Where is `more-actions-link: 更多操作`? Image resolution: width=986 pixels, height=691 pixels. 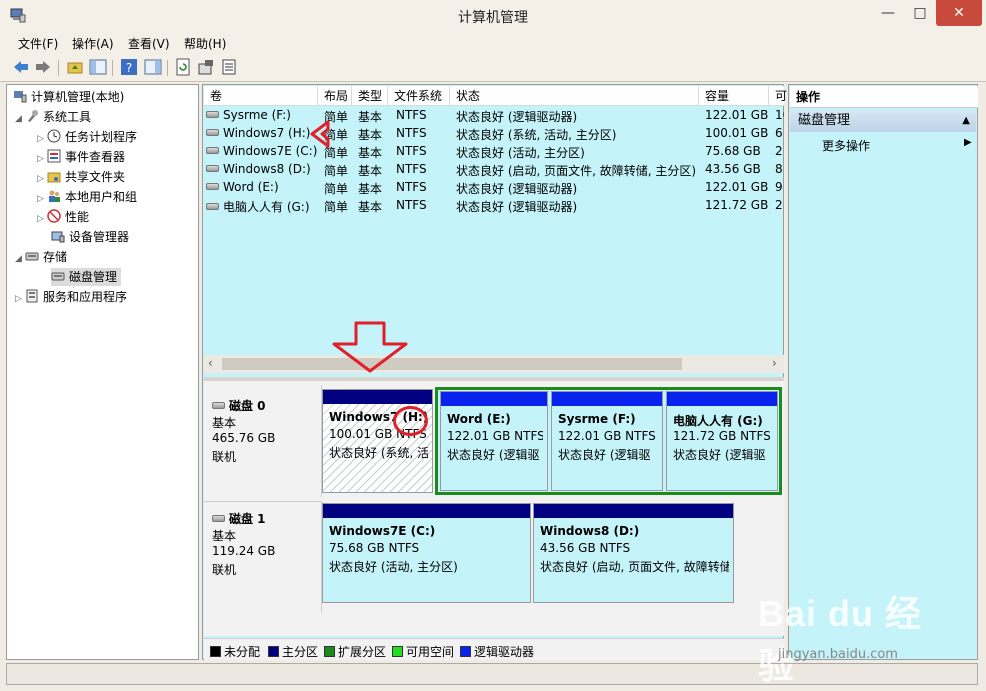 more-actions-link: 更多操作 is located at coordinates (846, 145).